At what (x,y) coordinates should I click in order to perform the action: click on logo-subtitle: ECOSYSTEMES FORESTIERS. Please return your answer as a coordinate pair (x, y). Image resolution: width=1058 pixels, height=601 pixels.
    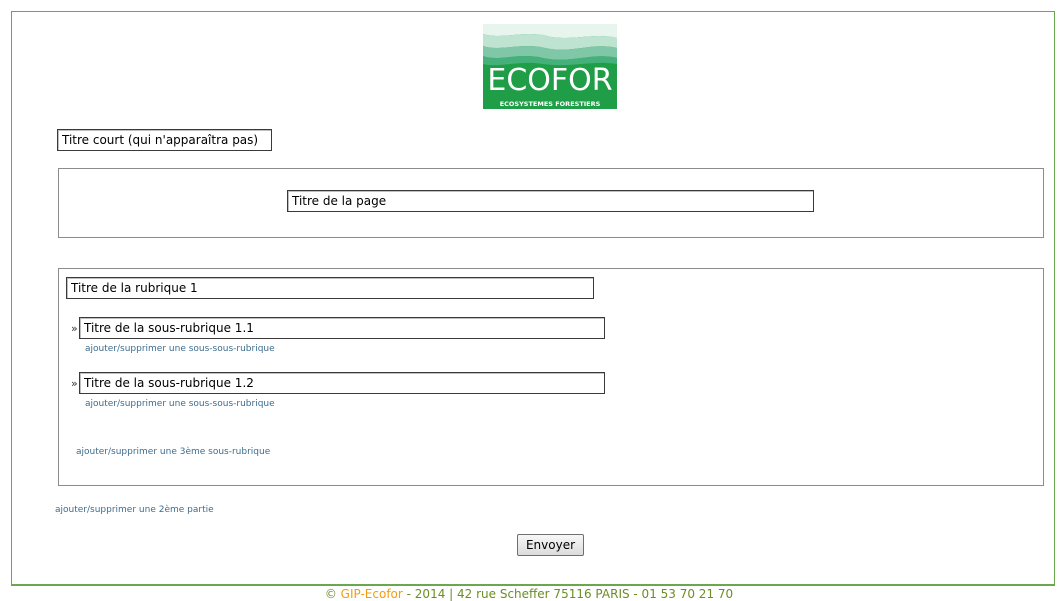
    Looking at the image, I should click on (550, 104).